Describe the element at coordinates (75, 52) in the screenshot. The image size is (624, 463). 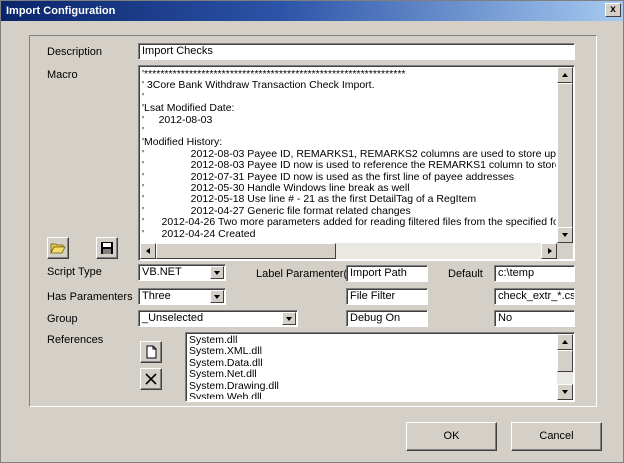
I see `description-label: Description` at that location.